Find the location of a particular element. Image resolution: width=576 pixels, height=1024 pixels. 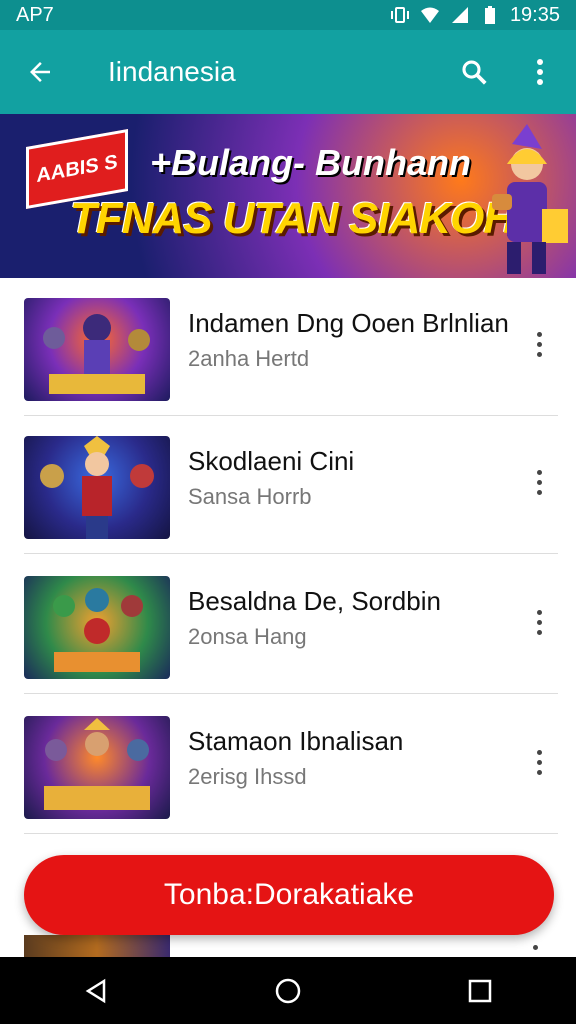

game-thumbnail-partial is located at coordinates (97, 946).